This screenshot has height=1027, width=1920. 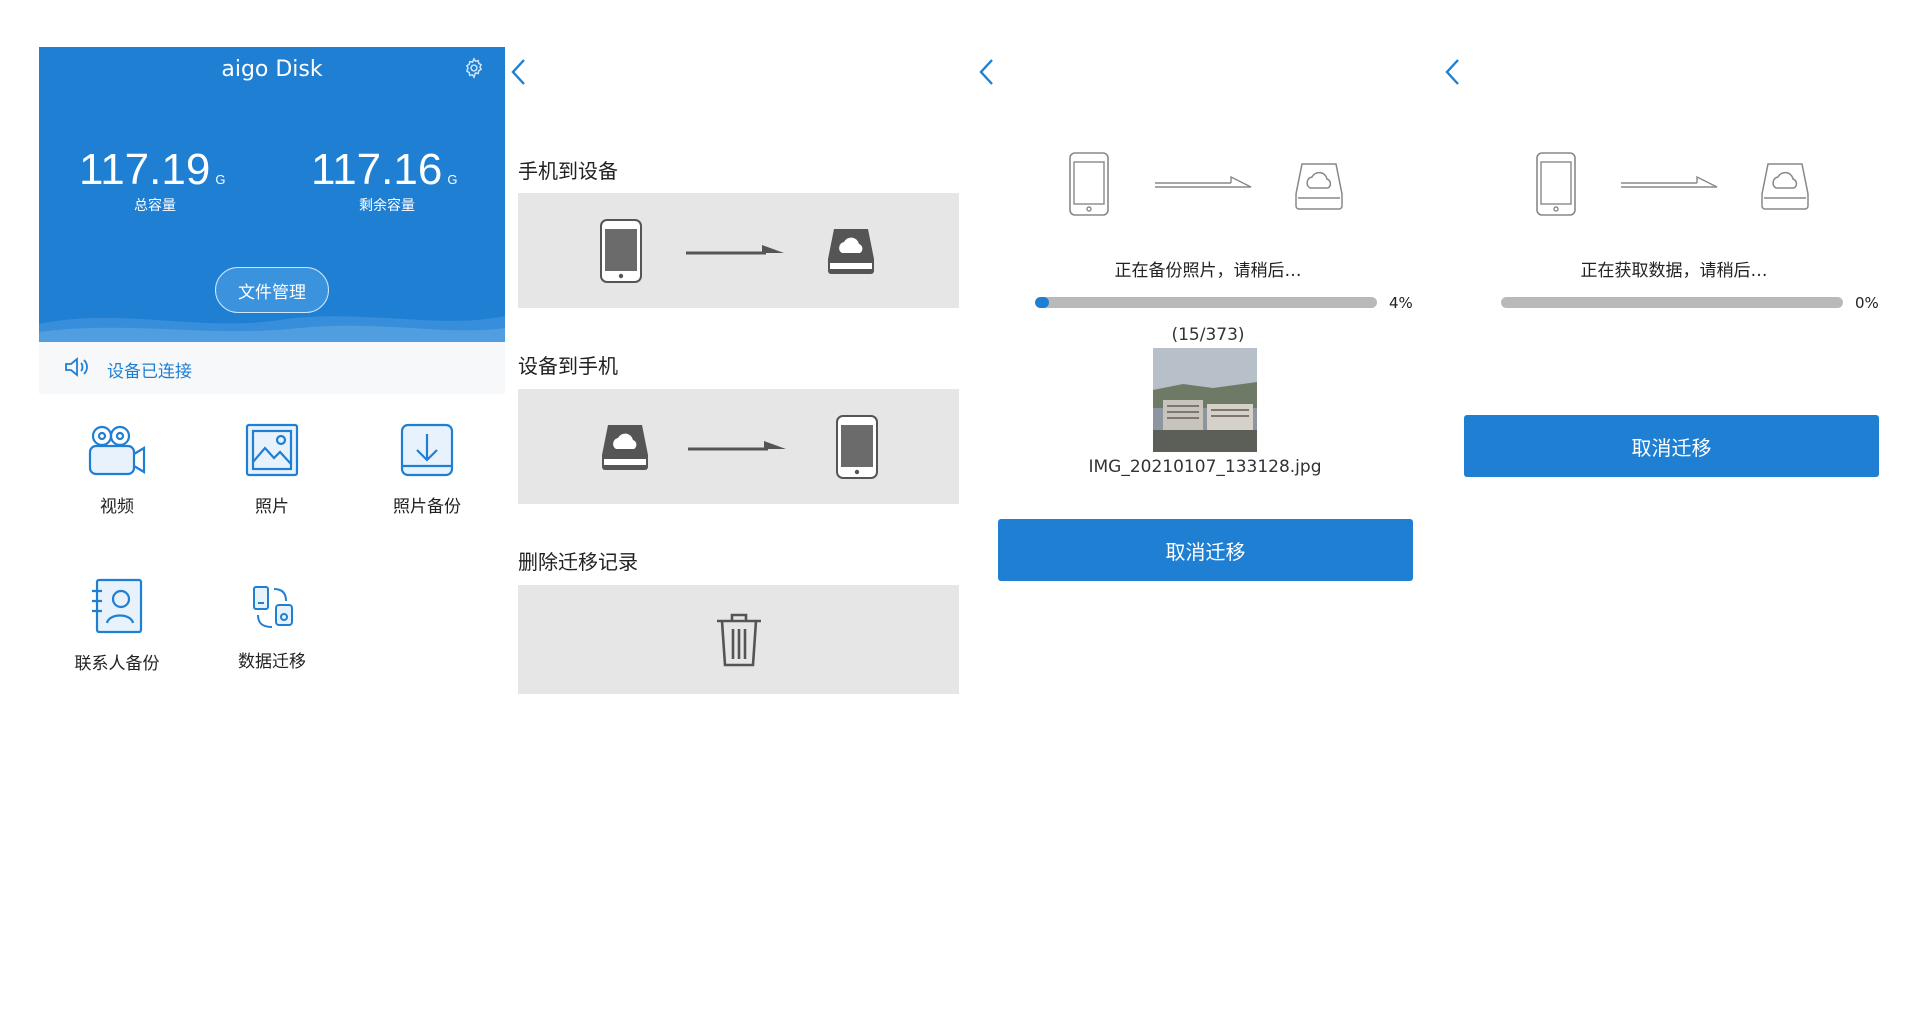 What do you see at coordinates (272, 290) in the screenshot?
I see `file-manager-button: 文件管理` at bounding box center [272, 290].